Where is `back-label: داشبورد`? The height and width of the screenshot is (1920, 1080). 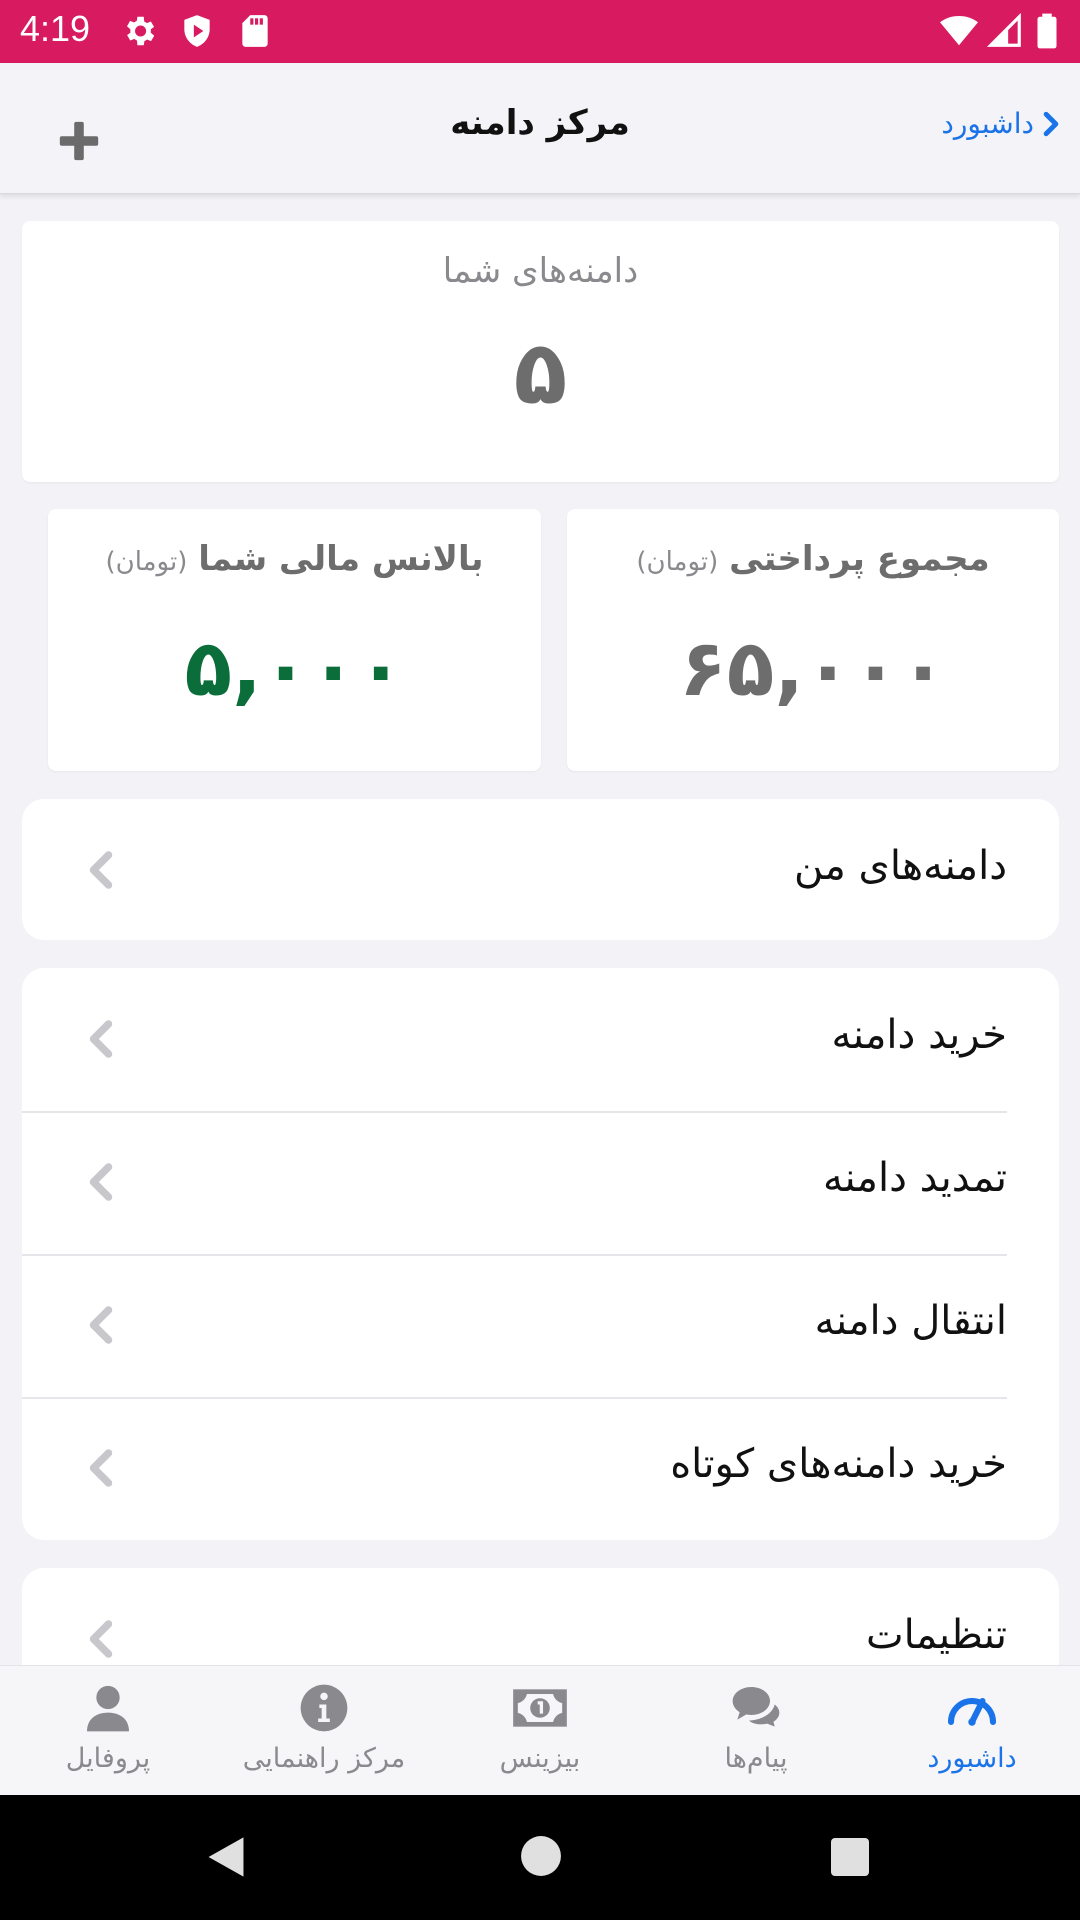 back-label: داشبورد is located at coordinates (987, 123).